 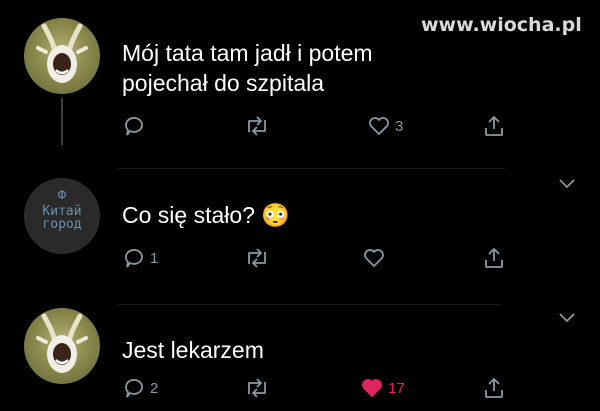 I want to click on tweet-text-line: pojechał do szpitala, so click(x=223, y=83).